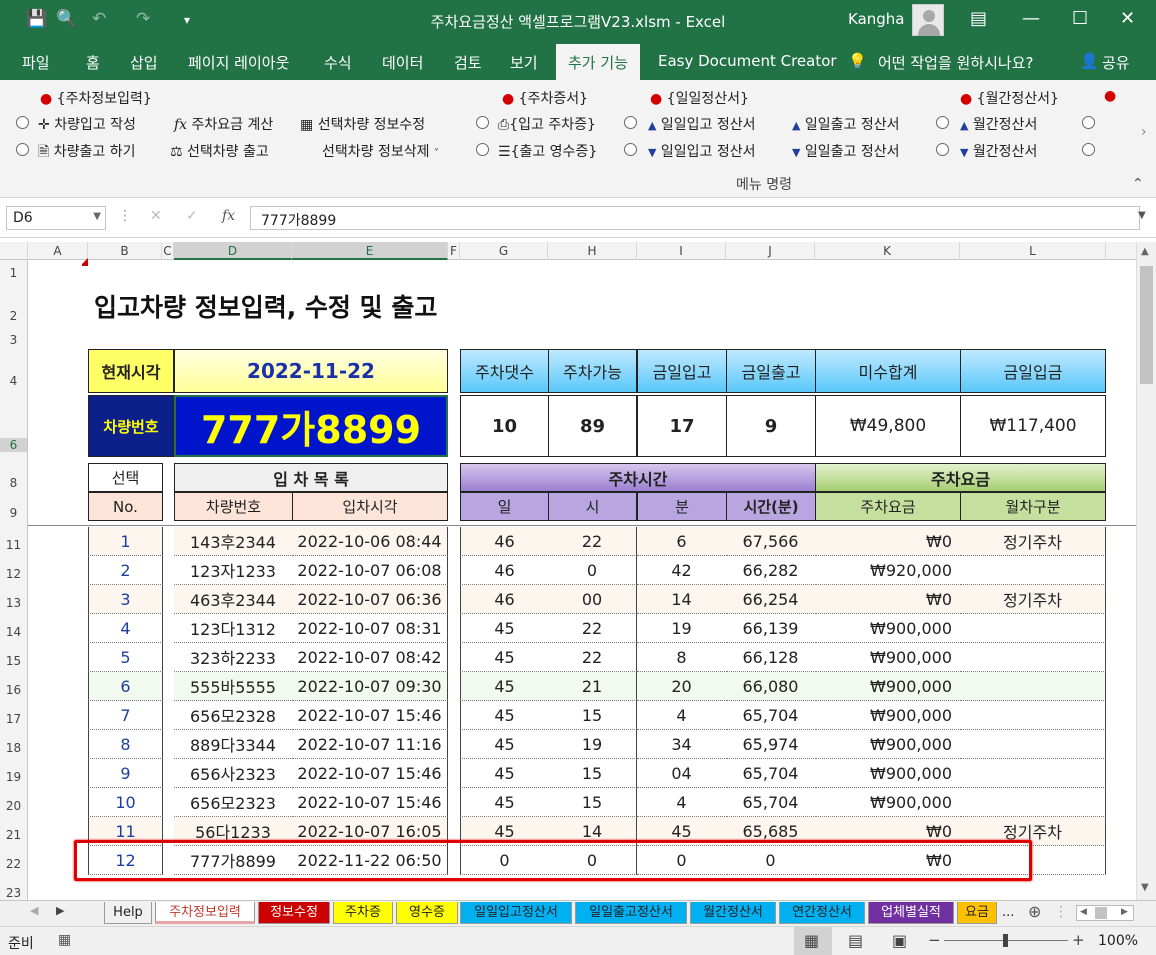 The height and width of the screenshot is (955, 1156). What do you see at coordinates (13, 603) in the screenshot?
I see `row-header: 13` at bounding box center [13, 603].